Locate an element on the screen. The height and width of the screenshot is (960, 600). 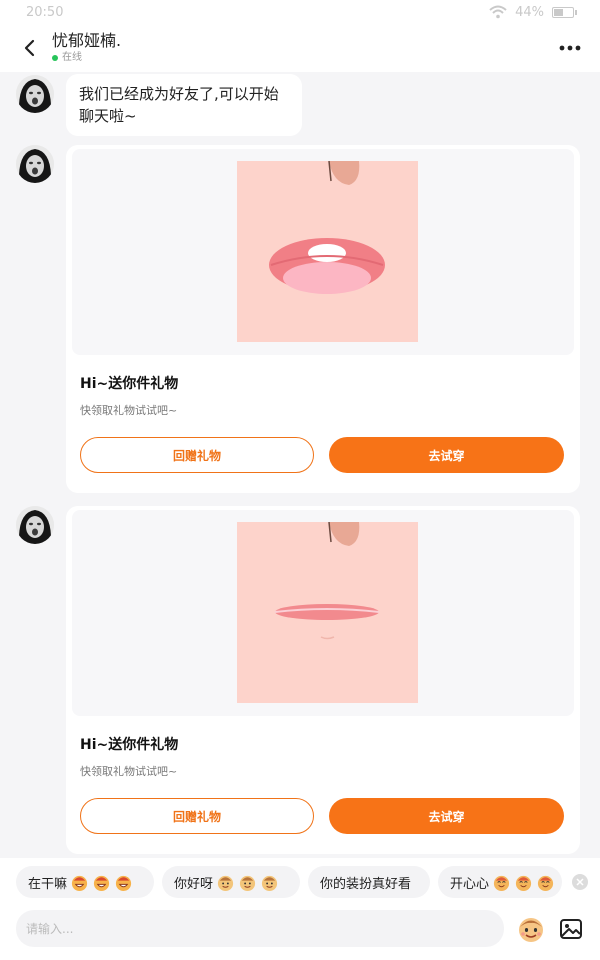
online-dot-icon is located at coordinates (55, 58).